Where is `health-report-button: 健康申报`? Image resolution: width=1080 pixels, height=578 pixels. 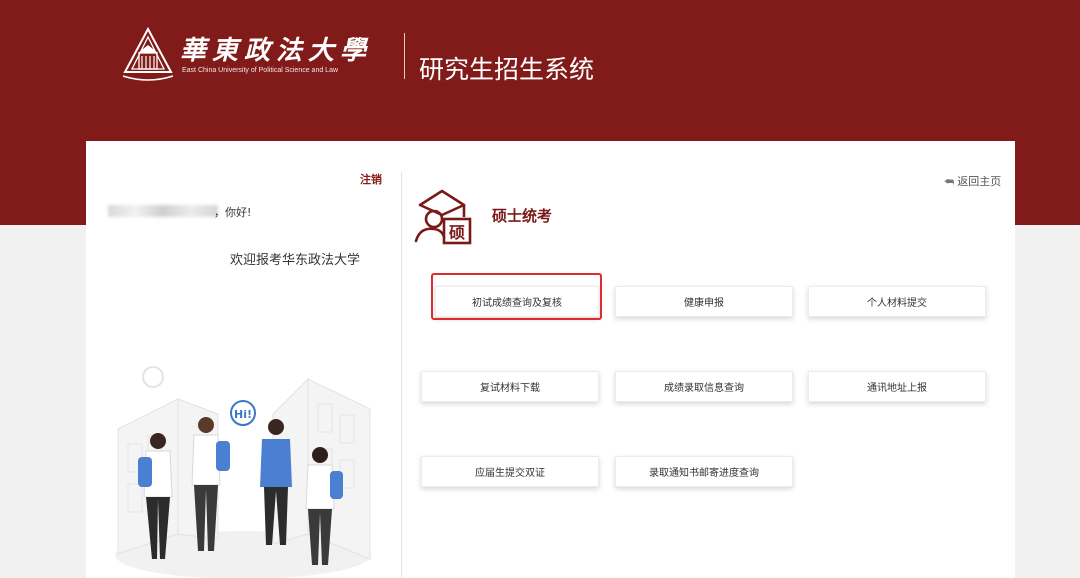 health-report-button: 健康申报 is located at coordinates (704, 301).